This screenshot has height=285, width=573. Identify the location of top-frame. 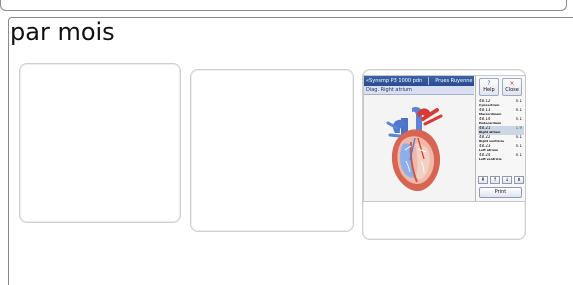
(283, 5).